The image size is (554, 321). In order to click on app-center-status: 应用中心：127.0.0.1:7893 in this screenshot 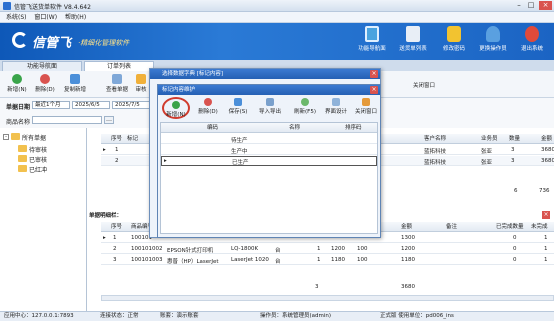, I will do `click(39, 316)`.